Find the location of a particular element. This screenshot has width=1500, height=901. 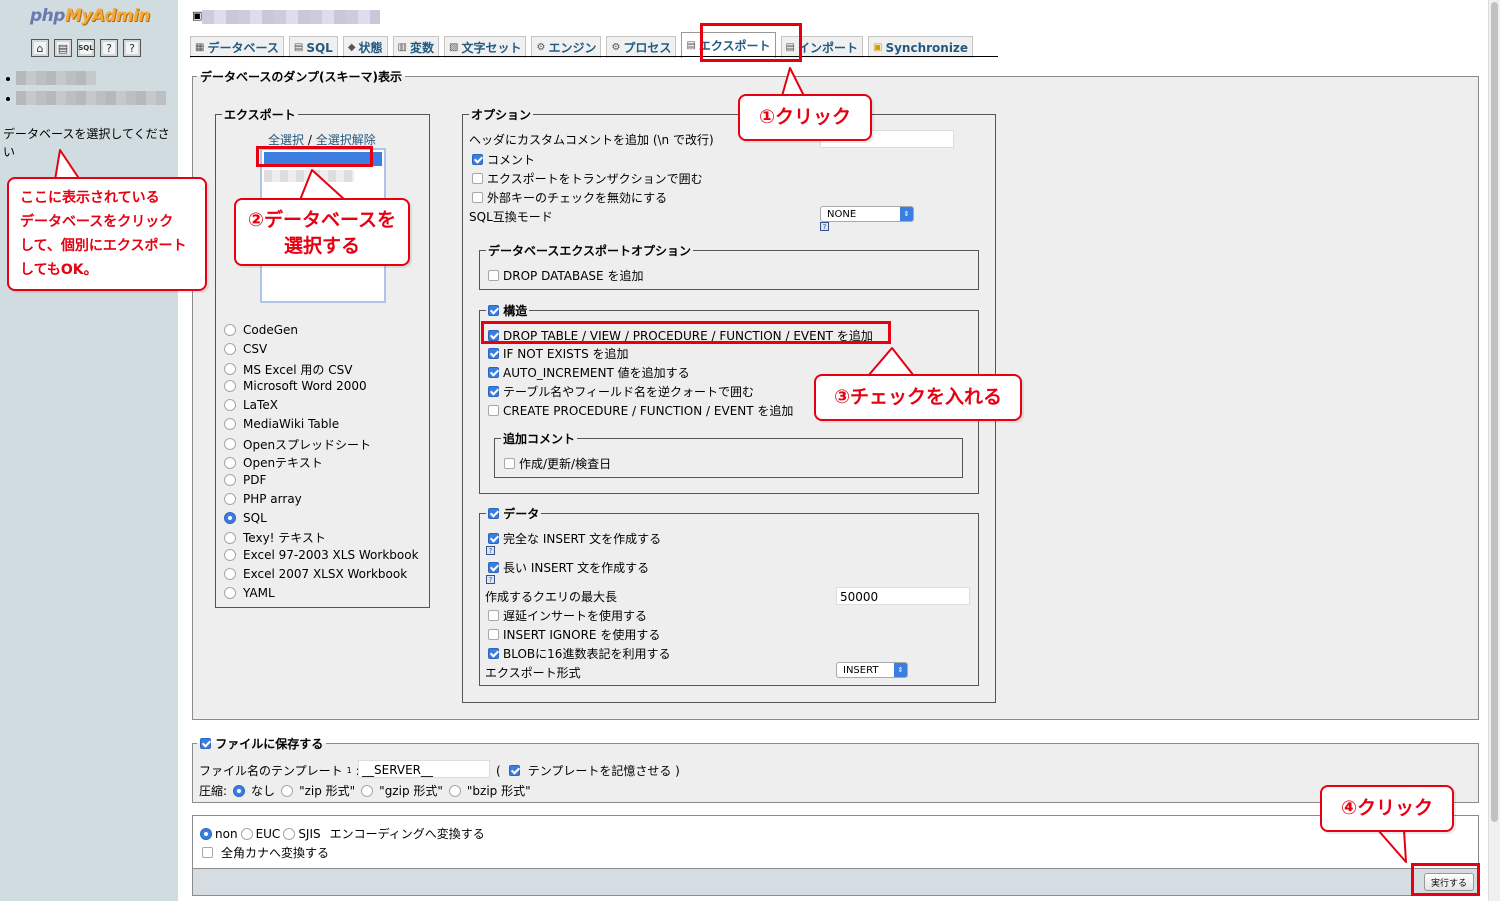

step2-callout-line2: 選択する is located at coordinates (321, 246).